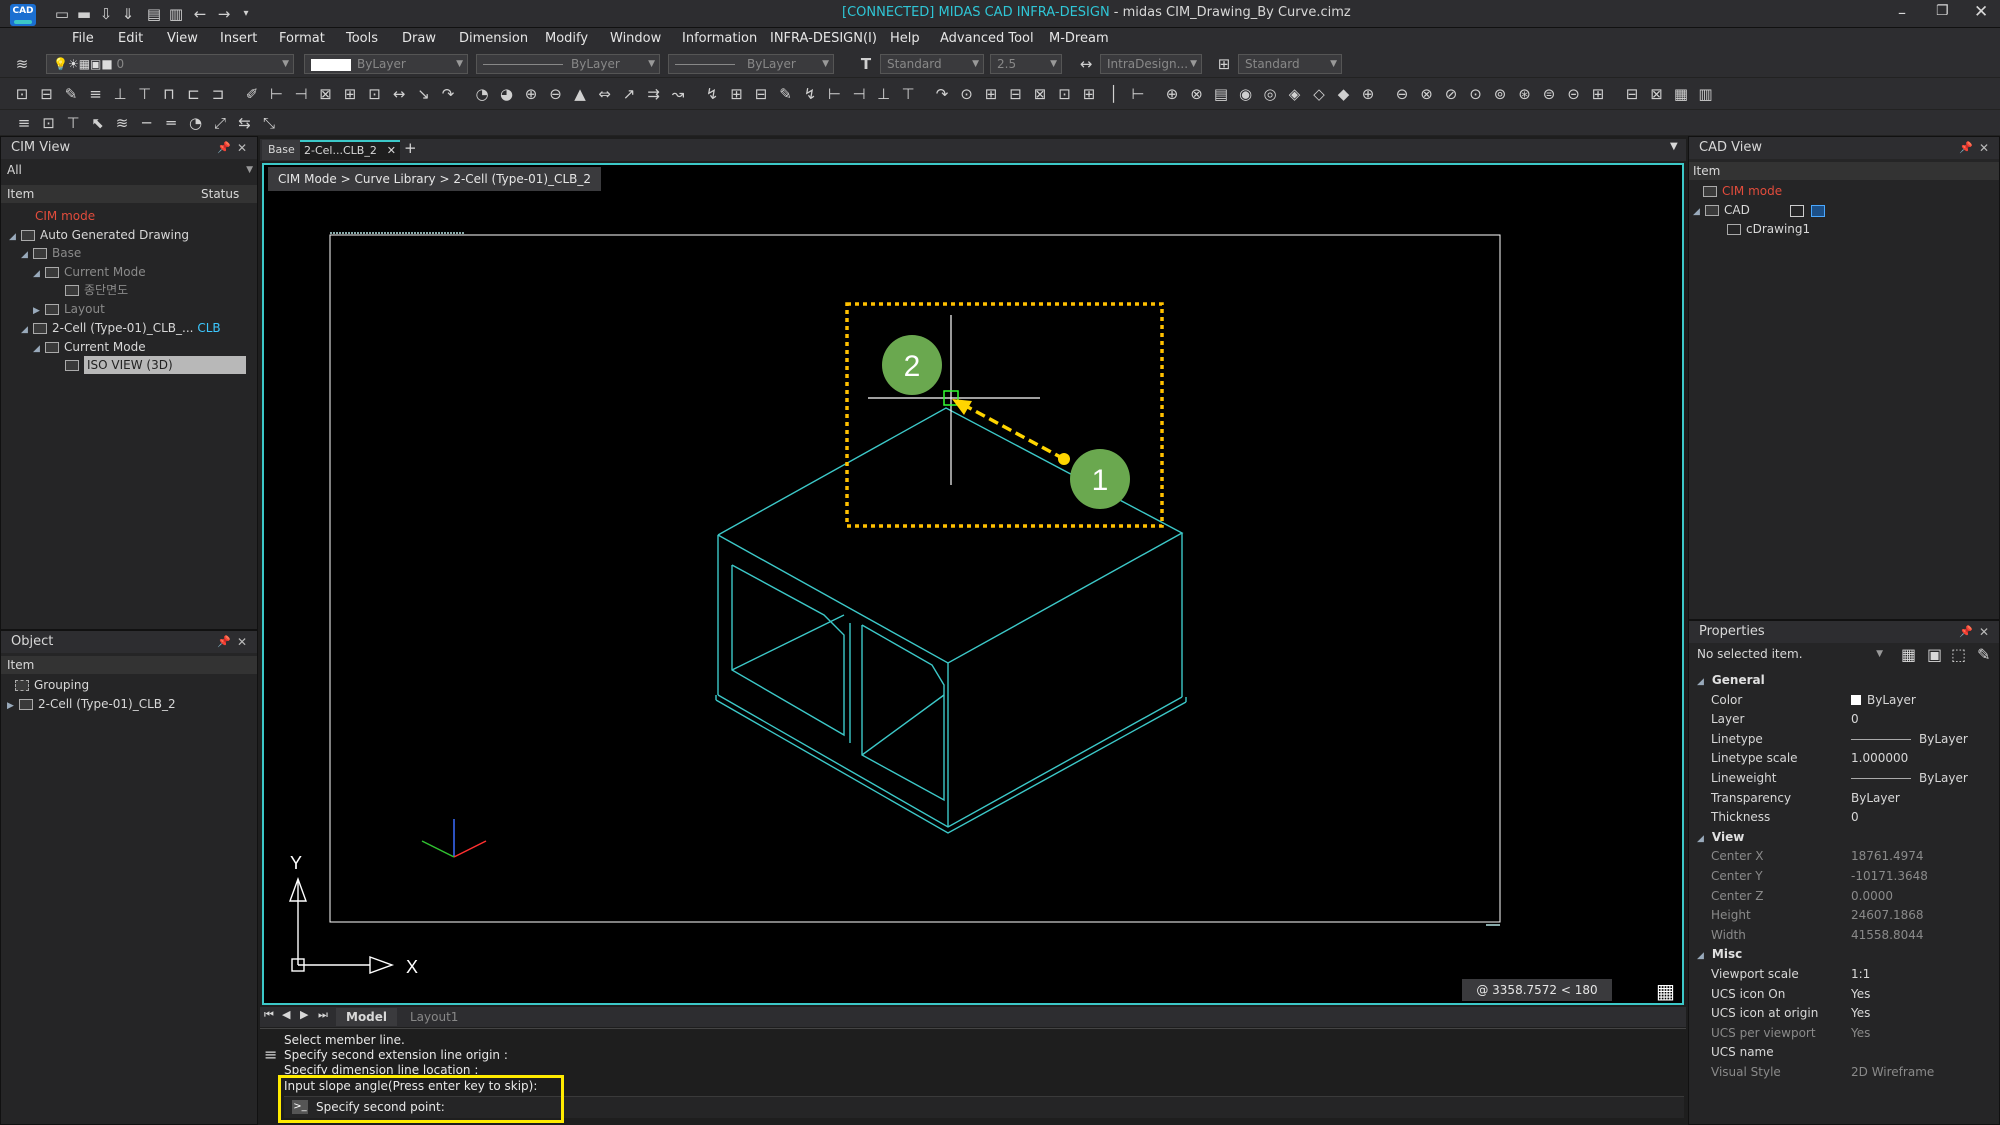  What do you see at coordinates (859, 94) in the screenshot?
I see `arc-tool-icon: ⊣` at bounding box center [859, 94].